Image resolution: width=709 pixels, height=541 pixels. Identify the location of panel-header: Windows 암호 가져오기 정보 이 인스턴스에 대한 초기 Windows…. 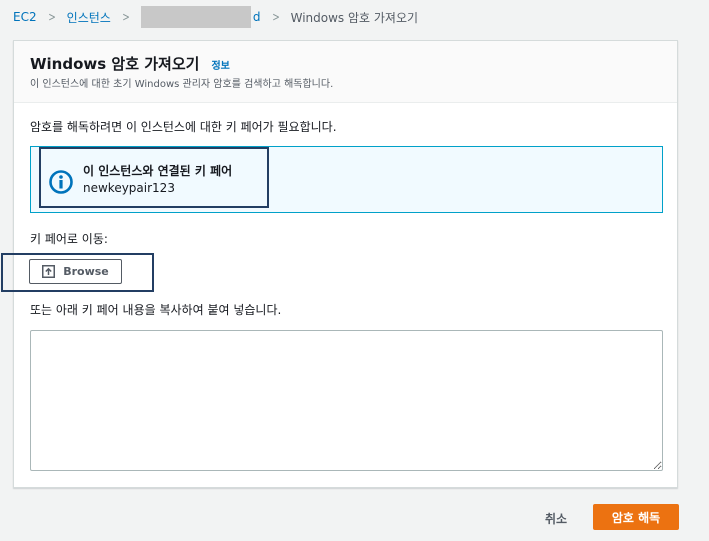
(345, 72).